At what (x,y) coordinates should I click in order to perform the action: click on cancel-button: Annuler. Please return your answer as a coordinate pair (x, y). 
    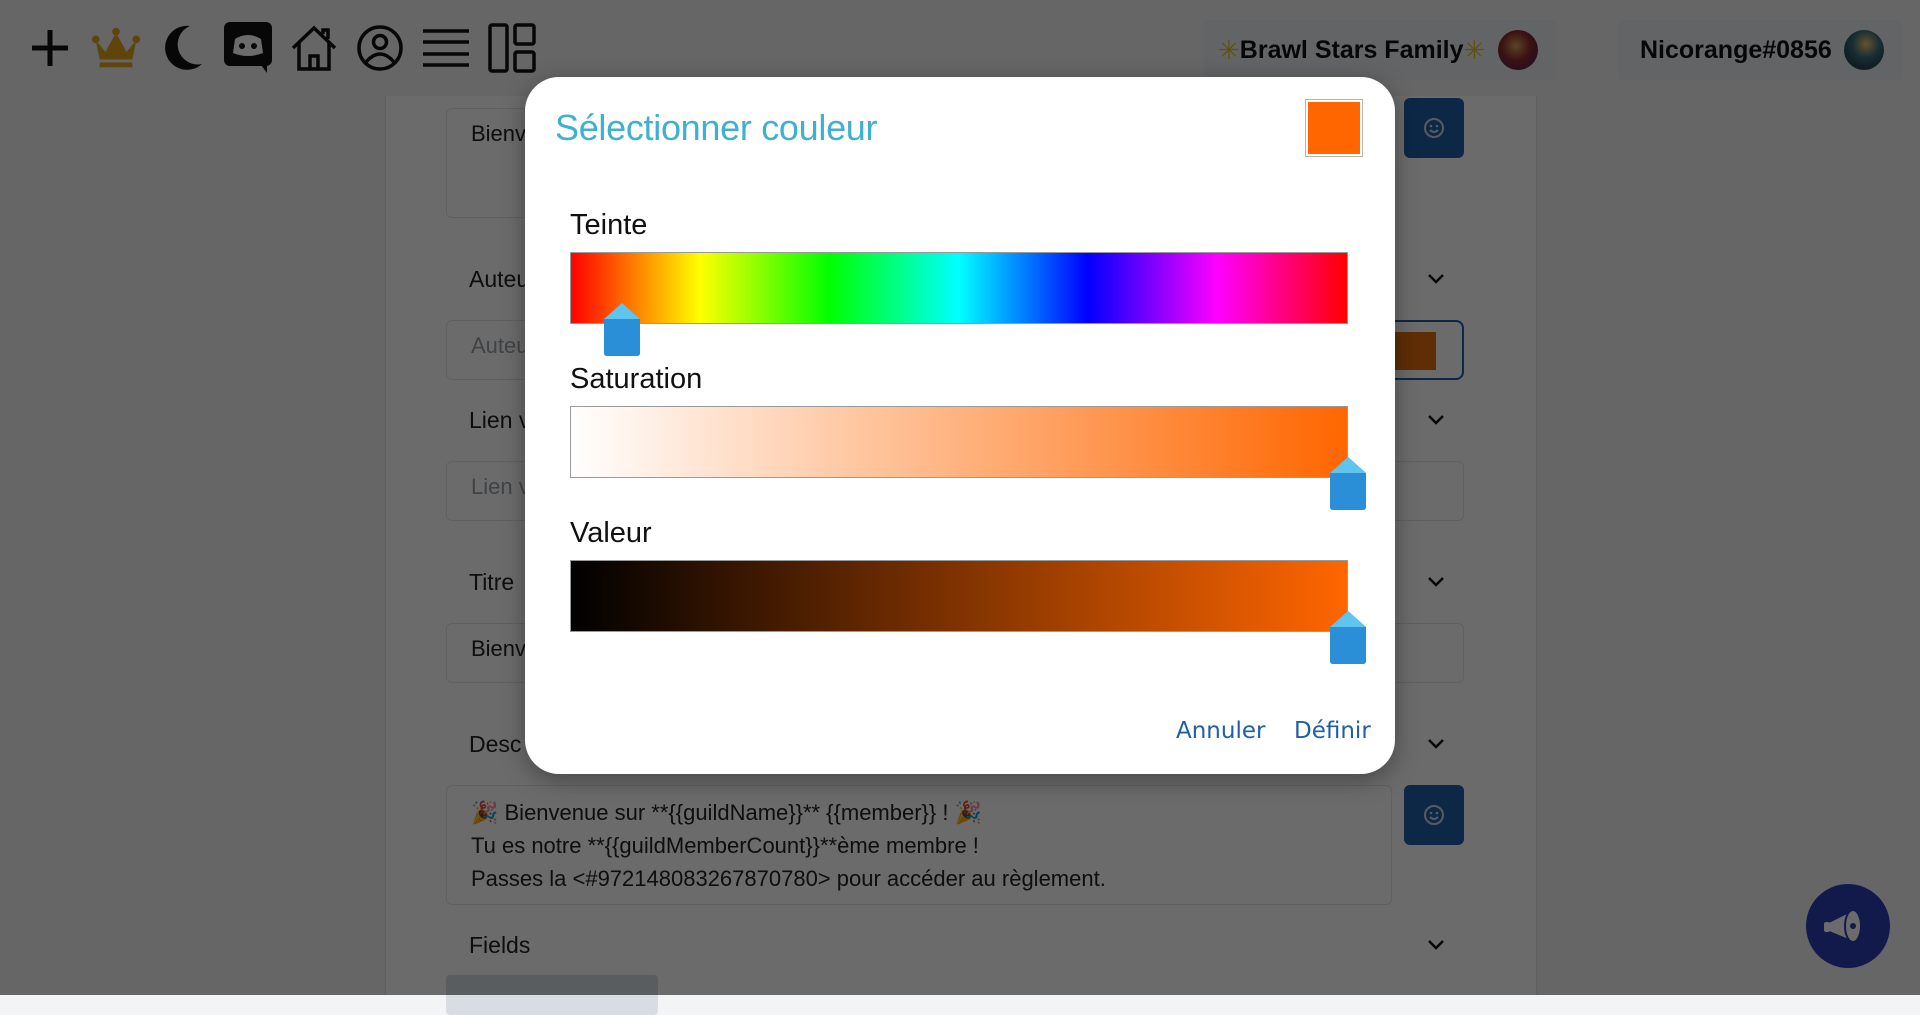
    Looking at the image, I should click on (1220, 731).